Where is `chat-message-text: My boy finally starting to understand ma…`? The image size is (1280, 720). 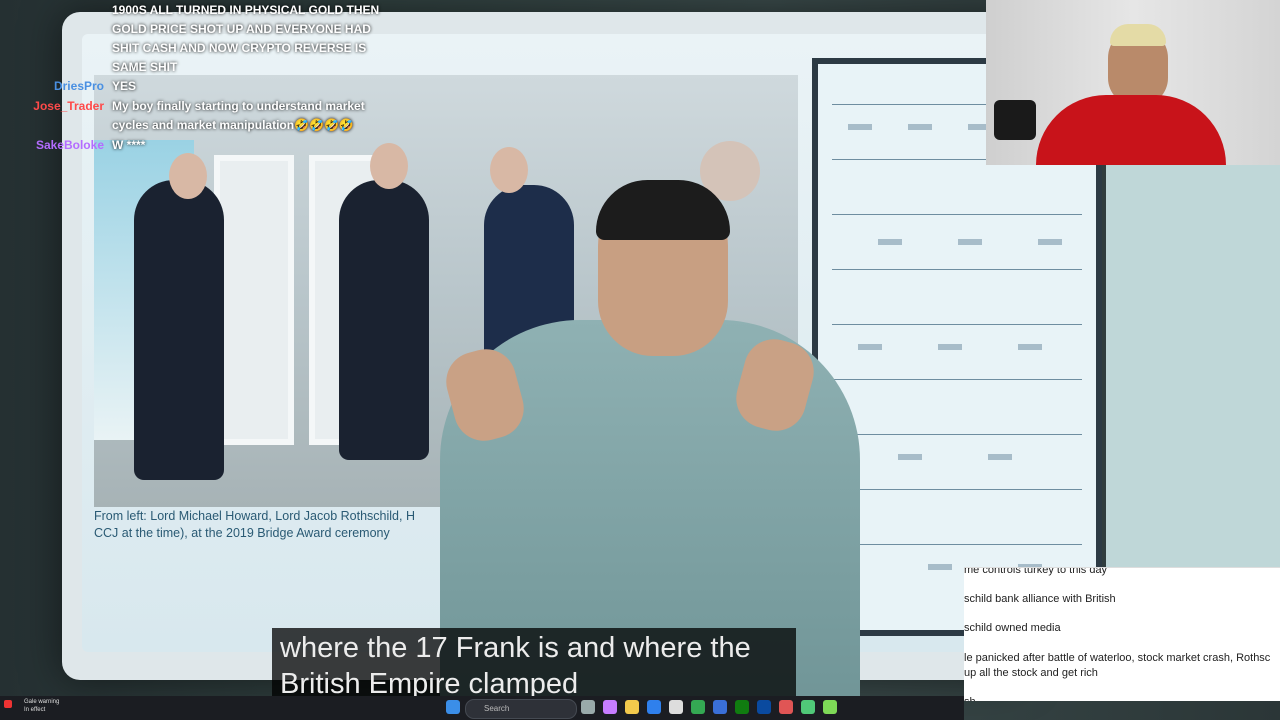
chat-message-text: My boy finally starting to understand ma… is located at coordinates (238, 106).